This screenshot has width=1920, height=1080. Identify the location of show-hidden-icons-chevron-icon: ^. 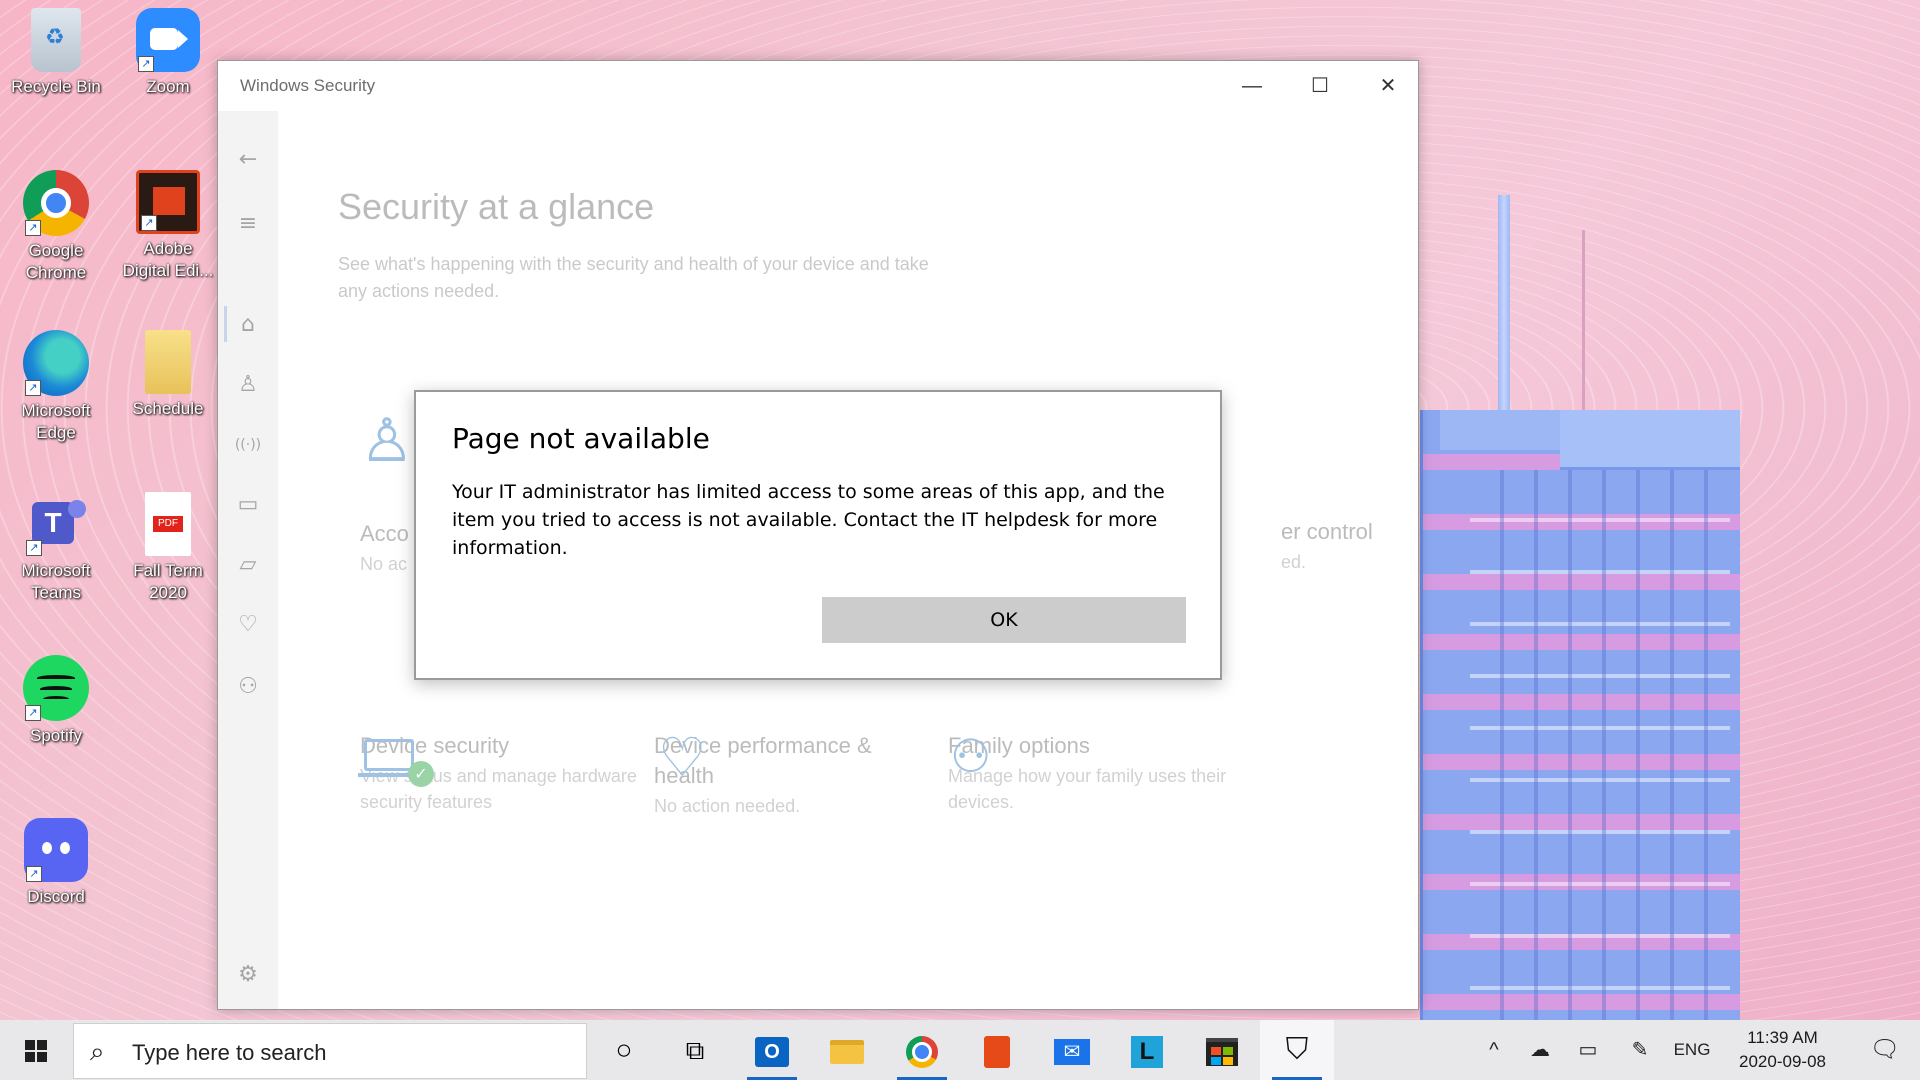
(1494, 1050).